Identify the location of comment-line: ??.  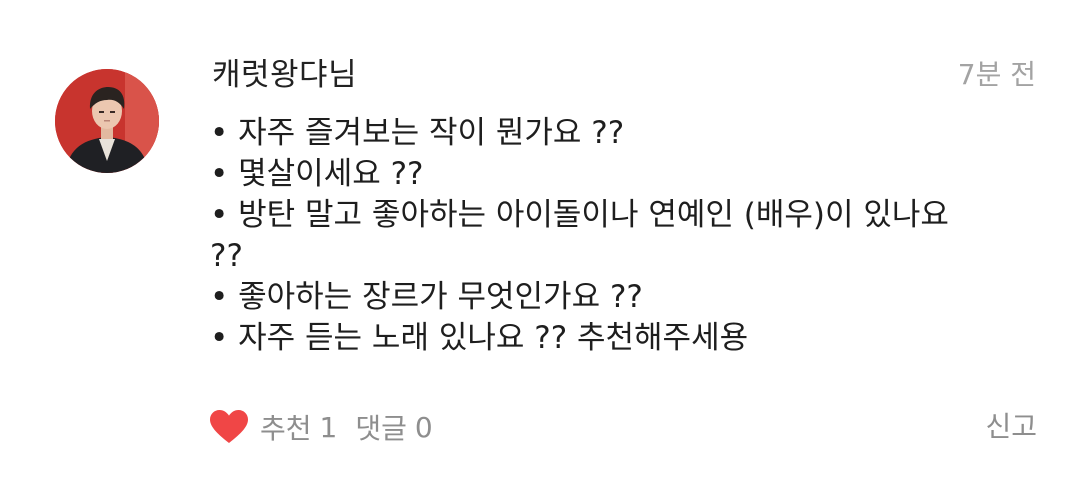
(226, 256).